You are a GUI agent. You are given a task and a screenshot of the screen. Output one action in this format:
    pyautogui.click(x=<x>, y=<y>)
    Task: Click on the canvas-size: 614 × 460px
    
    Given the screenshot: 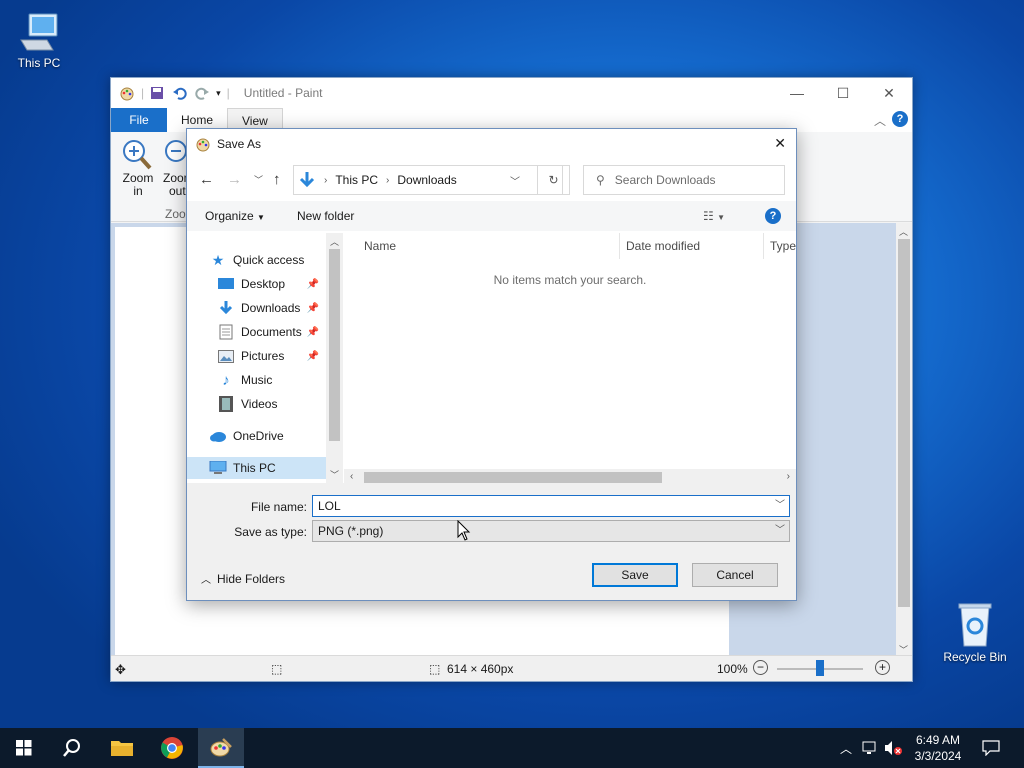 What is the action you would take?
    pyautogui.click(x=480, y=669)
    